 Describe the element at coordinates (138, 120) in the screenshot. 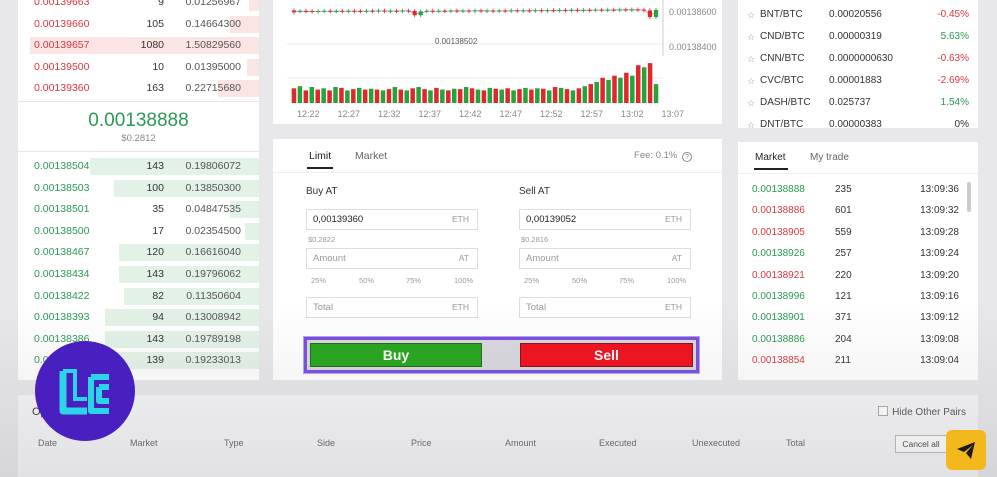

I see `last-price: 0.00138888` at that location.